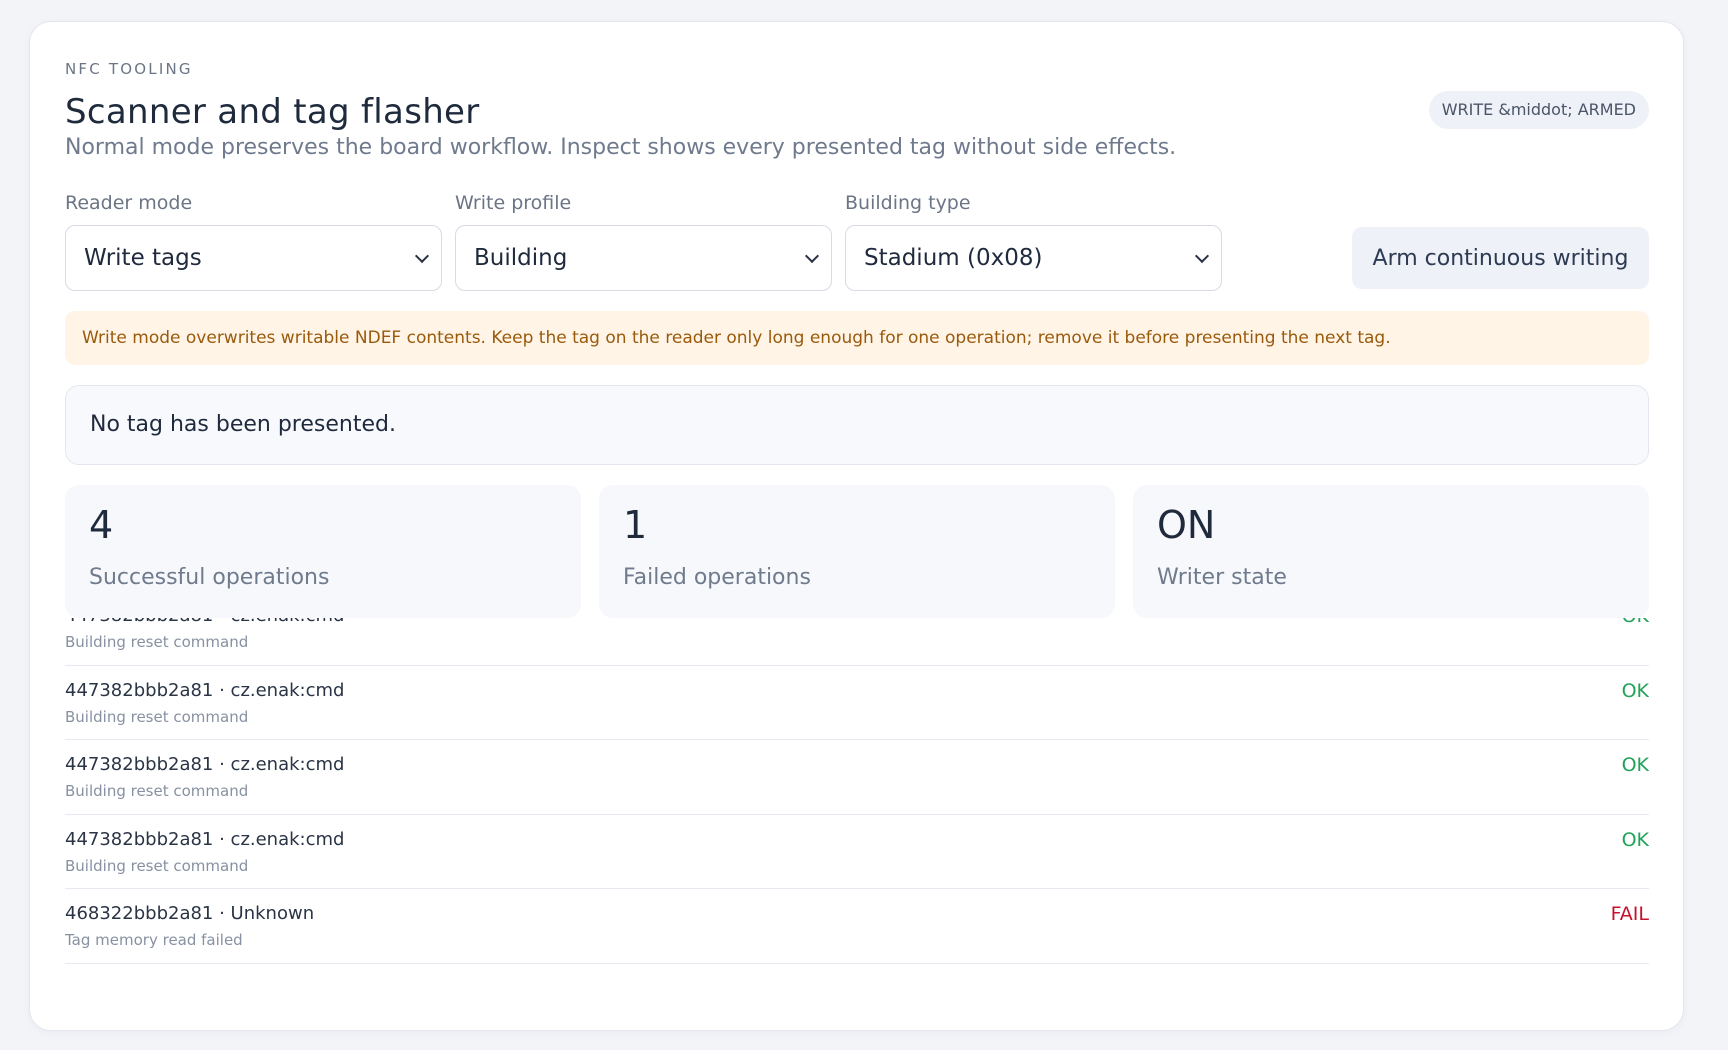 Image resolution: width=1728 pixels, height=1050 pixels. What do you see at coordinates (1222, 577) in the screenshot?
I see `stat-label: Writer state` at bounding box center [1222, 577].